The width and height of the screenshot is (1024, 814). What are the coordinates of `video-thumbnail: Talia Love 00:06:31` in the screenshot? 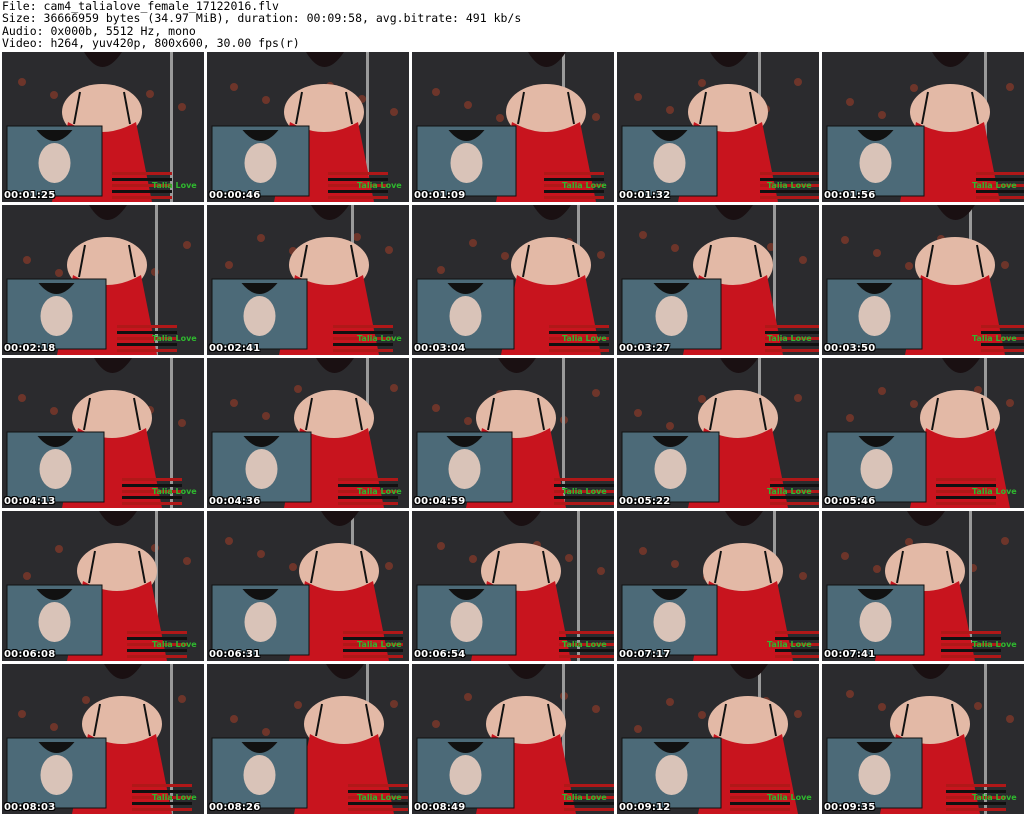 It's located at (308, 586).